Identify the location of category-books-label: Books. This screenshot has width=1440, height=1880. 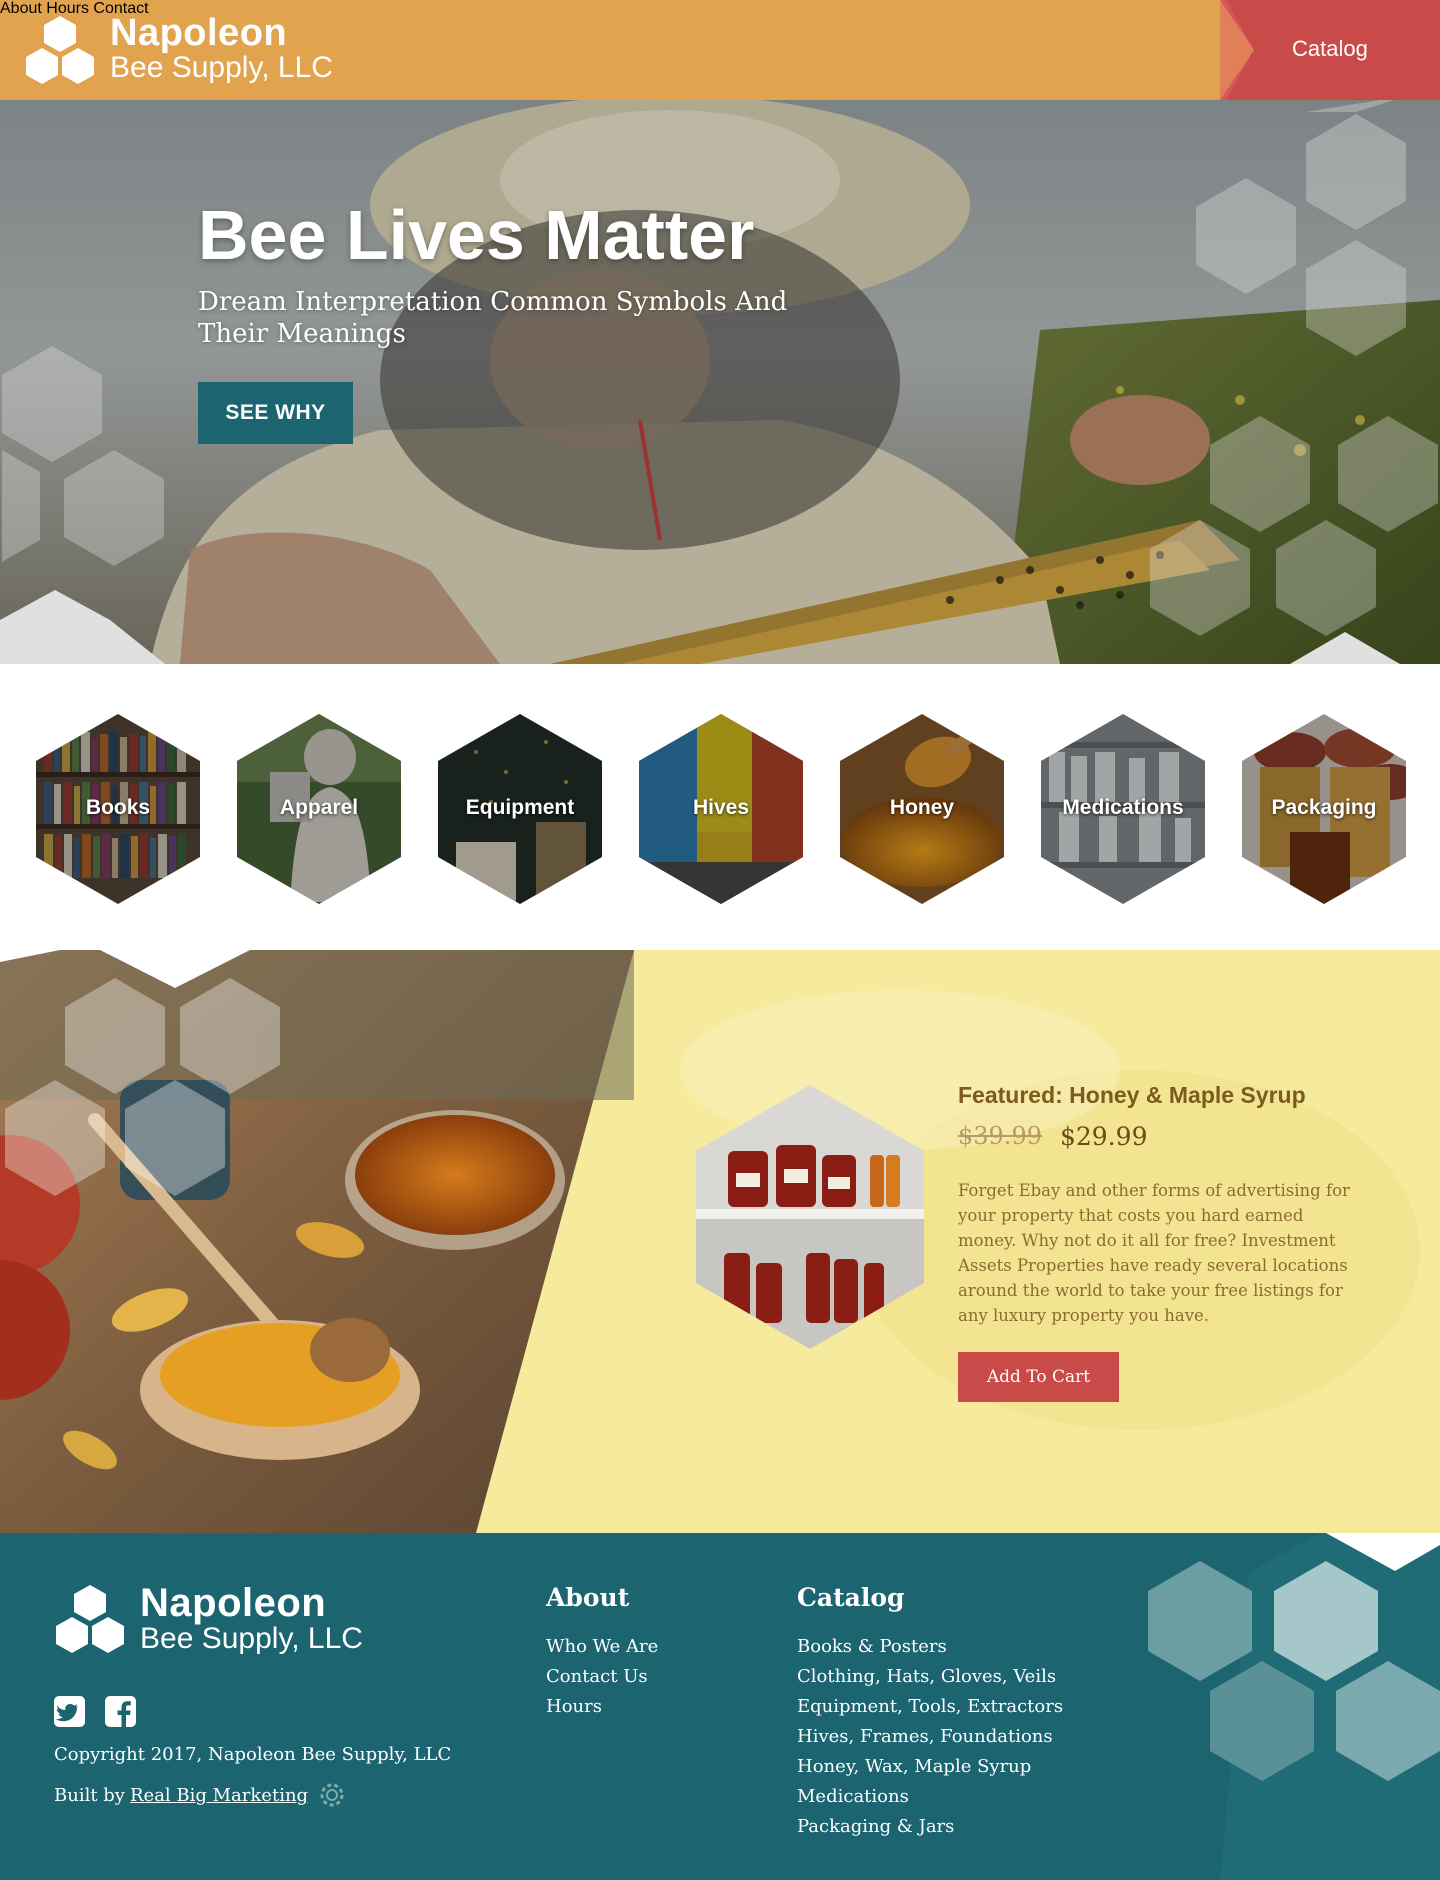
(118, 807).